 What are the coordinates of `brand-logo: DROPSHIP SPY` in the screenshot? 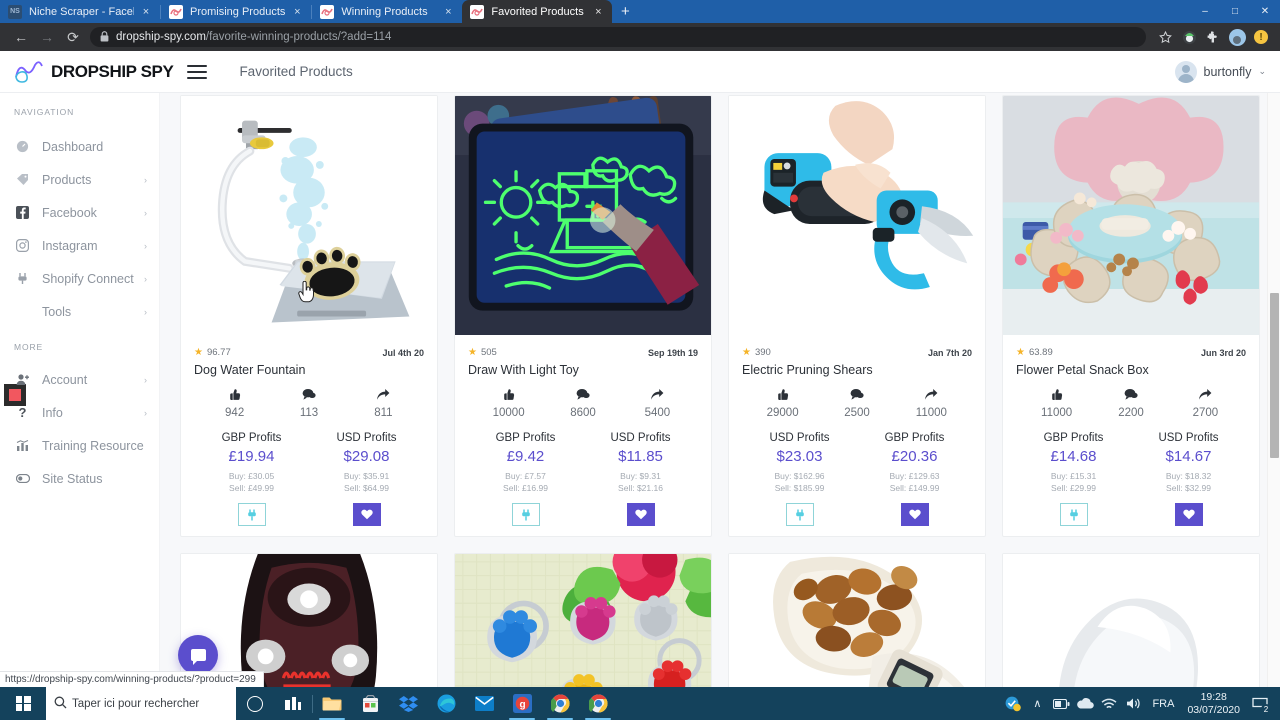 It's located at (94, 72).